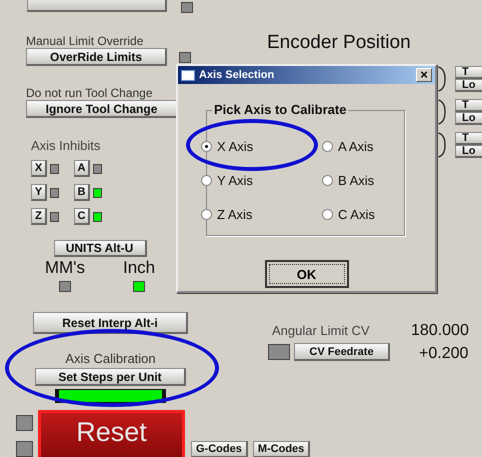  Describe the element at coordinates (39, 168) in the screenshot. I see `axis-inhibit-button: X` at that location.